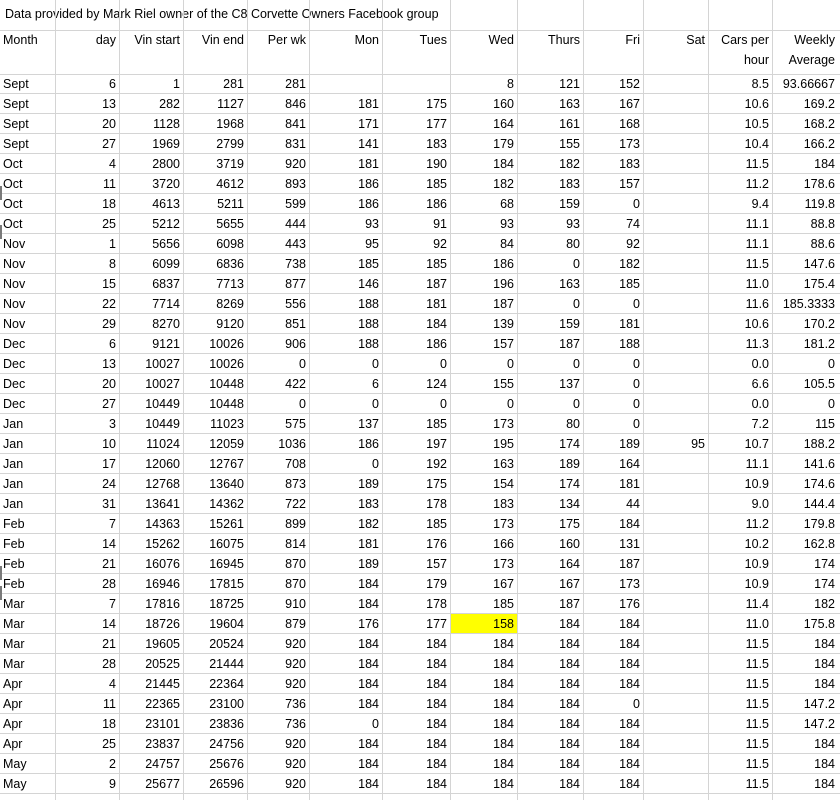  I want to click on cell-vin-end: 7713, so click(215, 284).